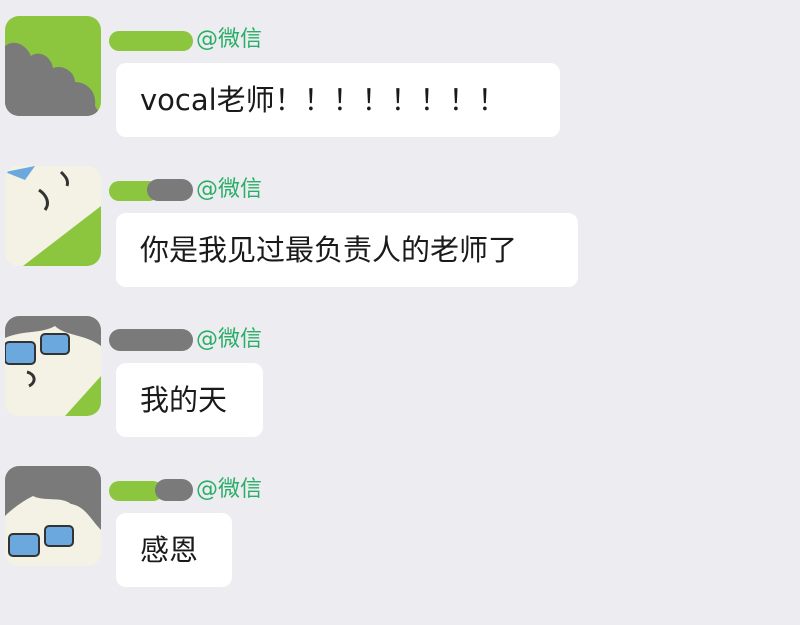 The height and width of the screenshot is (625, 800). I want to click on message-bubble: 你是我见过最负责人的老师了, so click(347, 250).